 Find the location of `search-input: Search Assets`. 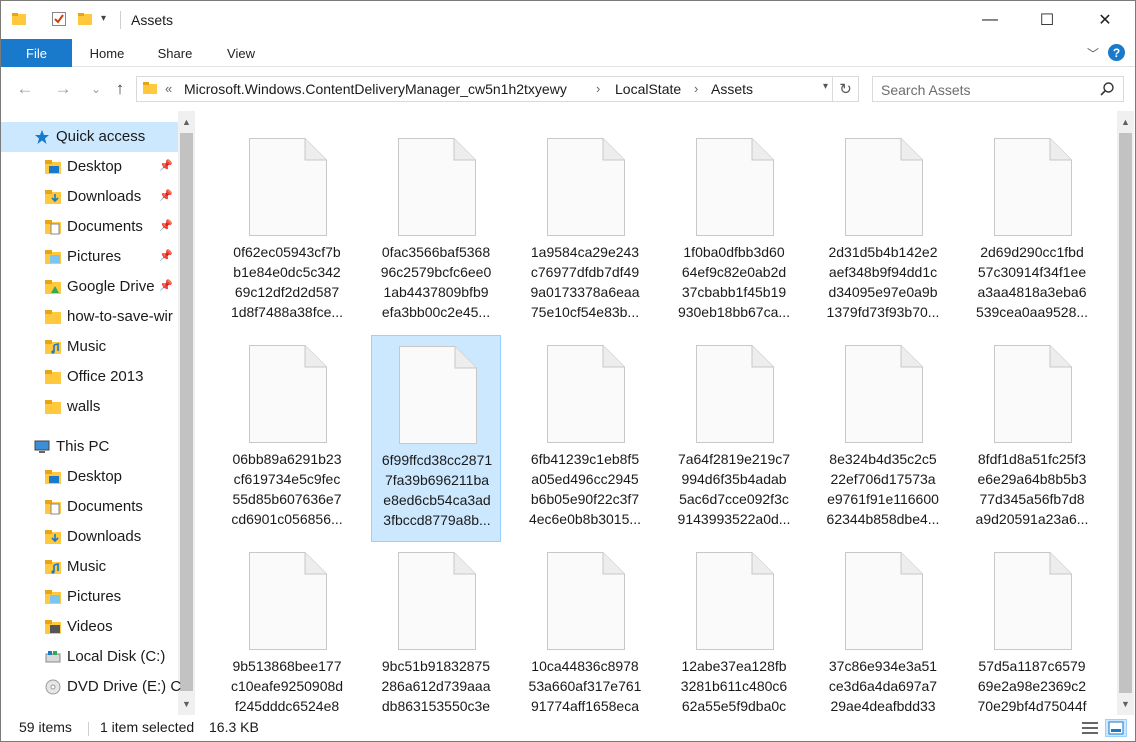

search-input: Search Assets is located at coordinates (998, 89).